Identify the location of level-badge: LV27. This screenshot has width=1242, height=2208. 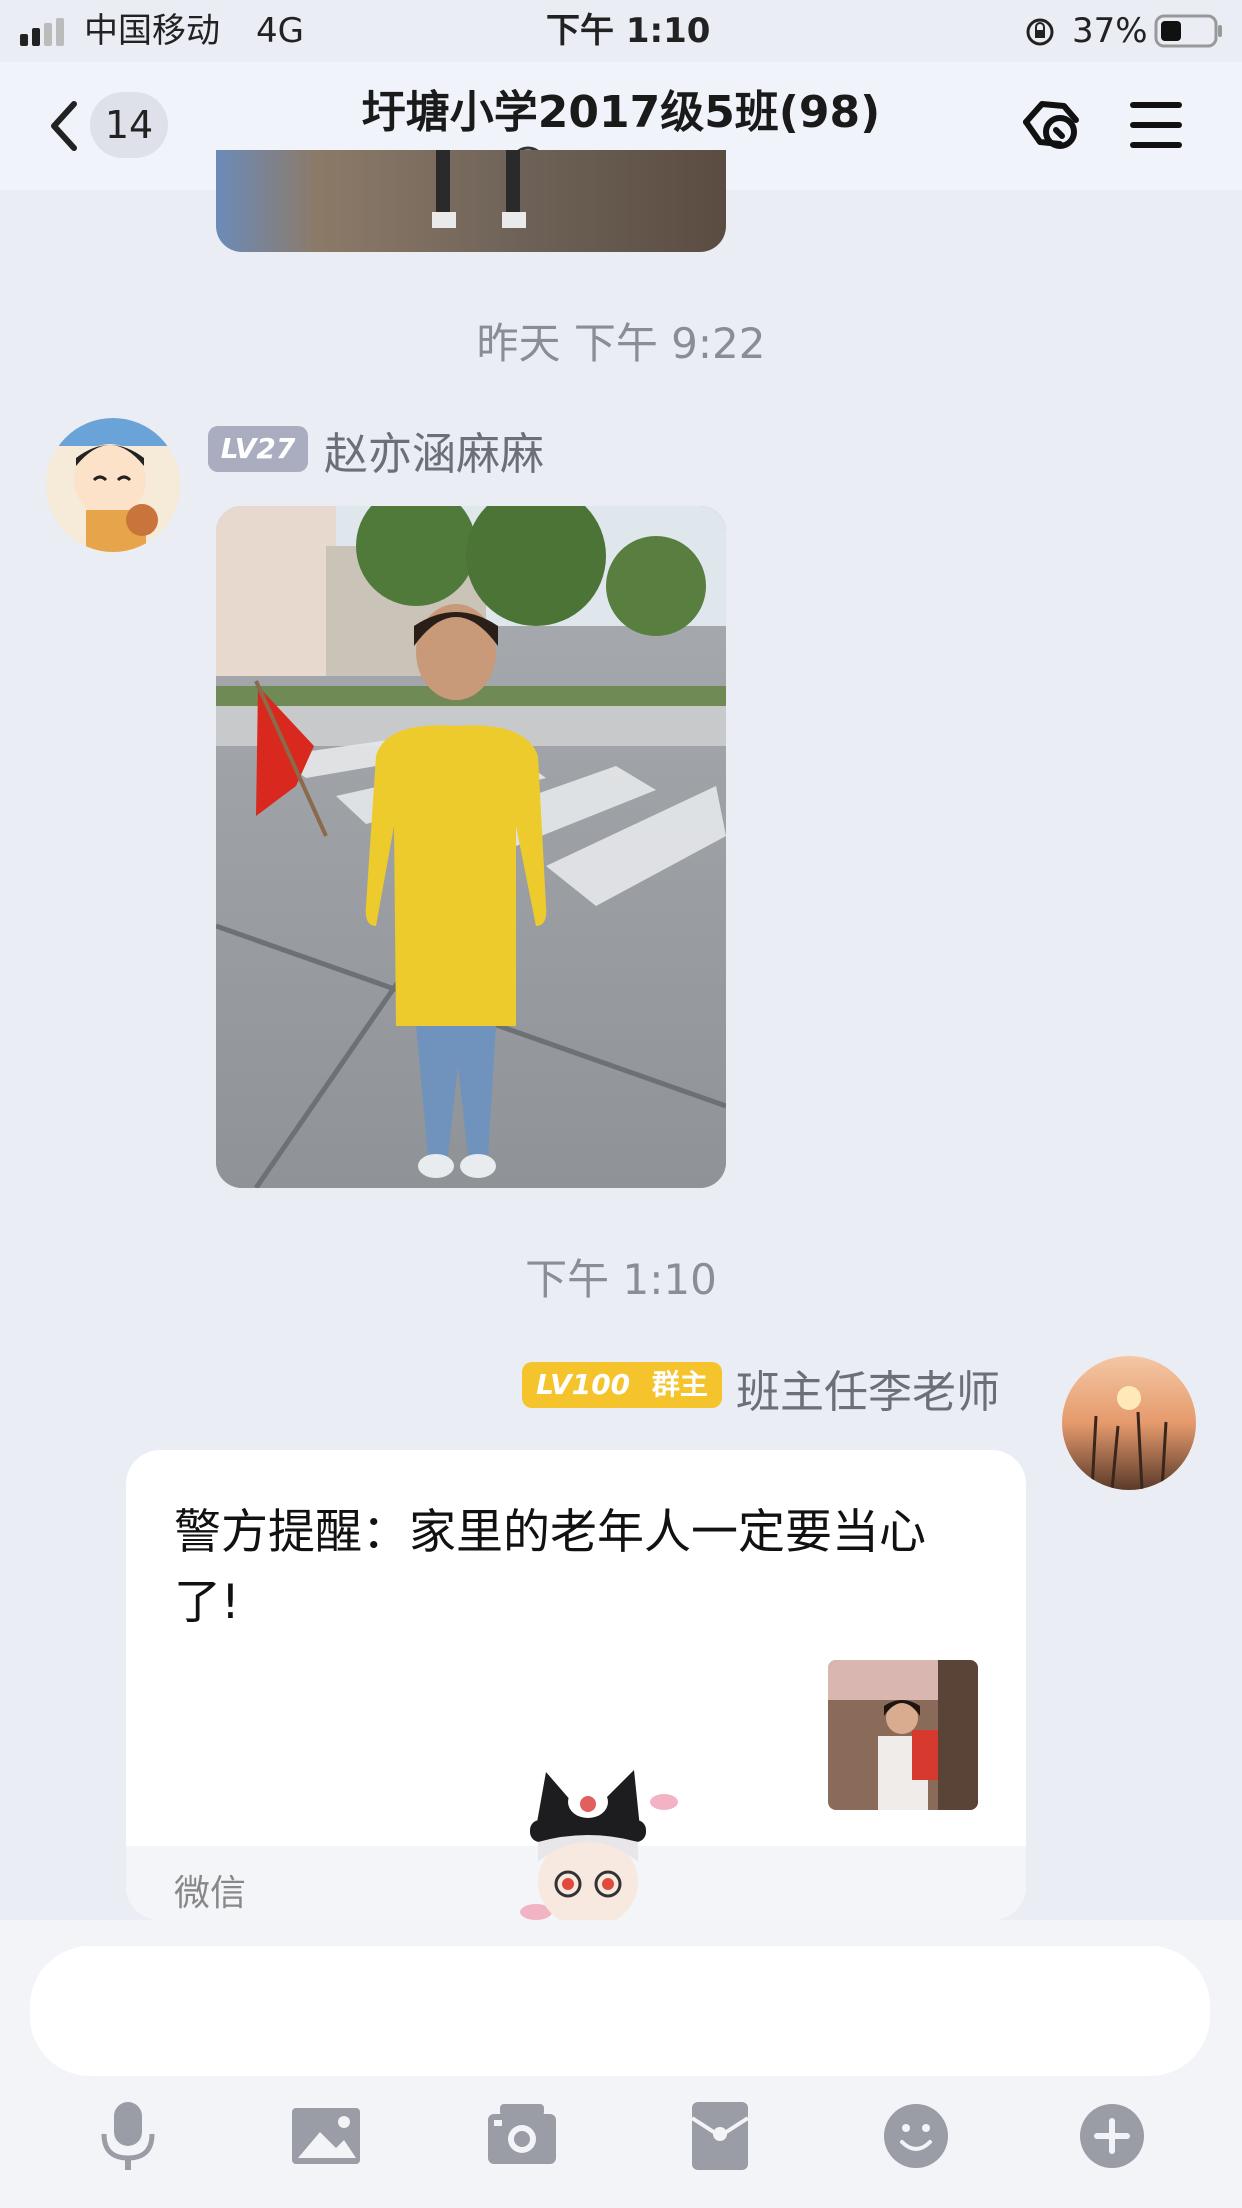
(258, 449).